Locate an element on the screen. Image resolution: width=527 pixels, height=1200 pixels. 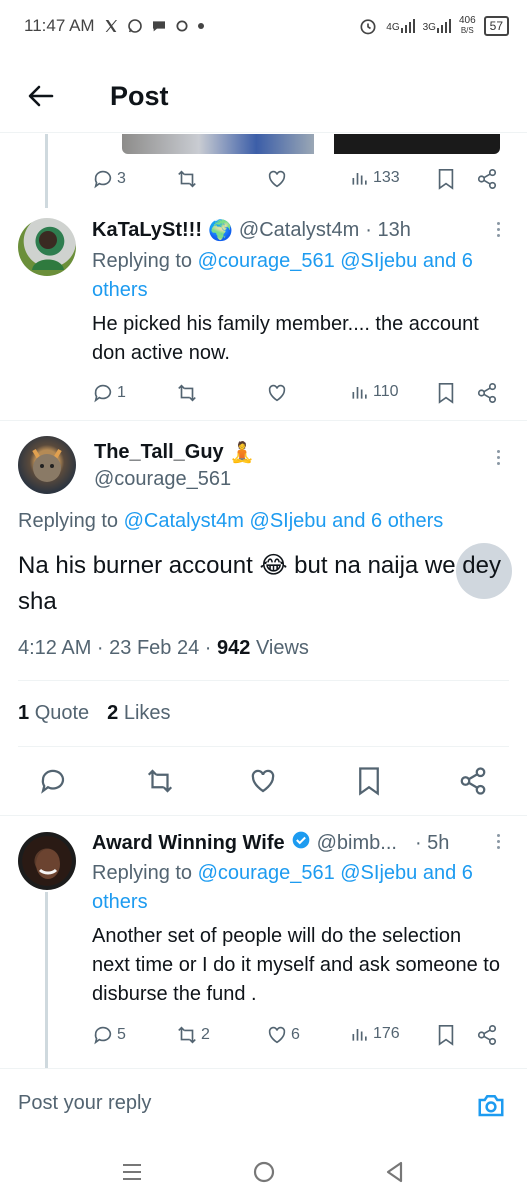
user-handle: @Catalyst4m is located at coordinates (299, 230).